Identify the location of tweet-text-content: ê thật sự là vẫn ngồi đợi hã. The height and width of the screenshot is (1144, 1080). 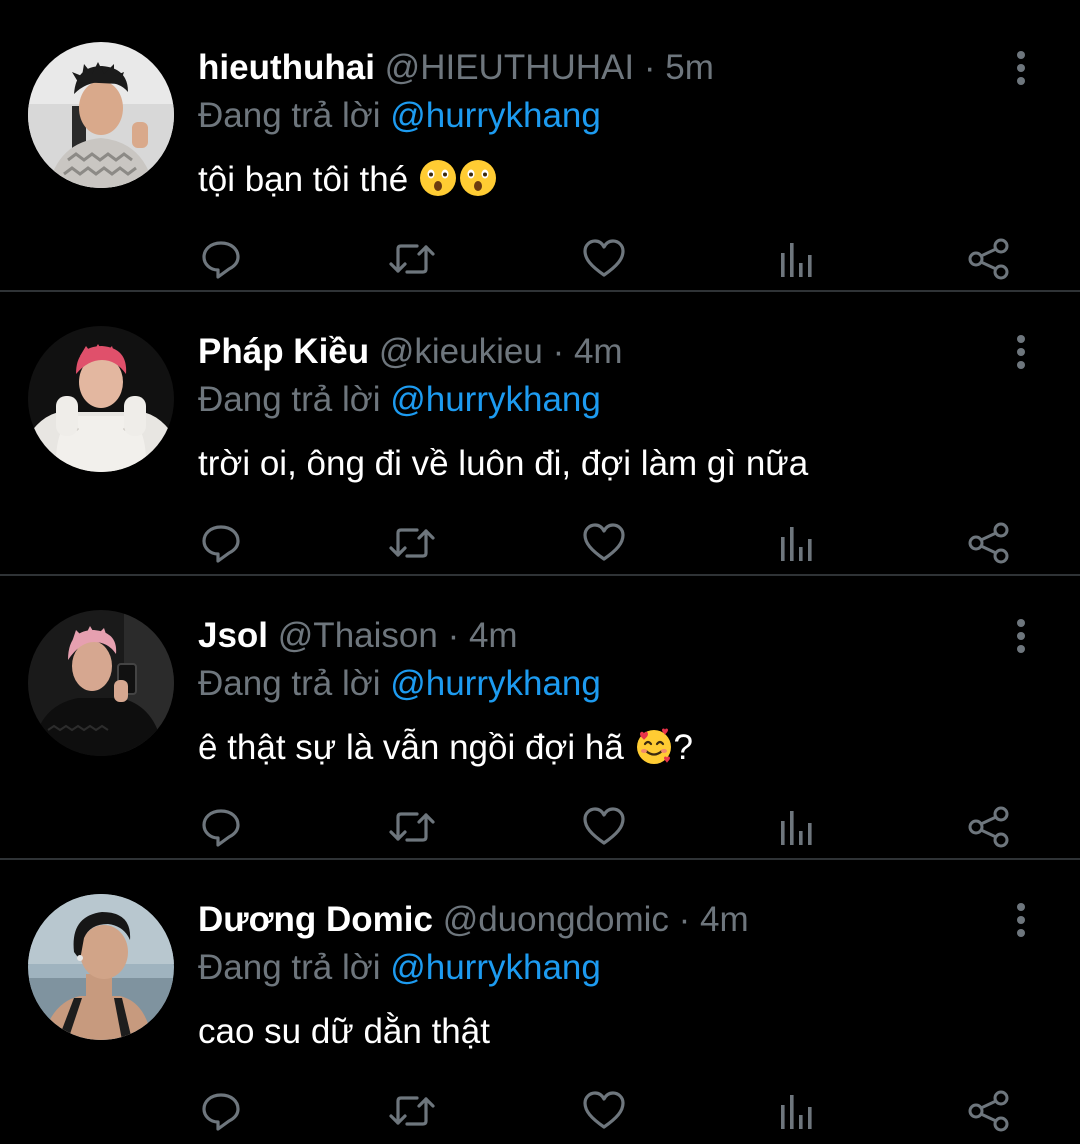
(411, 747).